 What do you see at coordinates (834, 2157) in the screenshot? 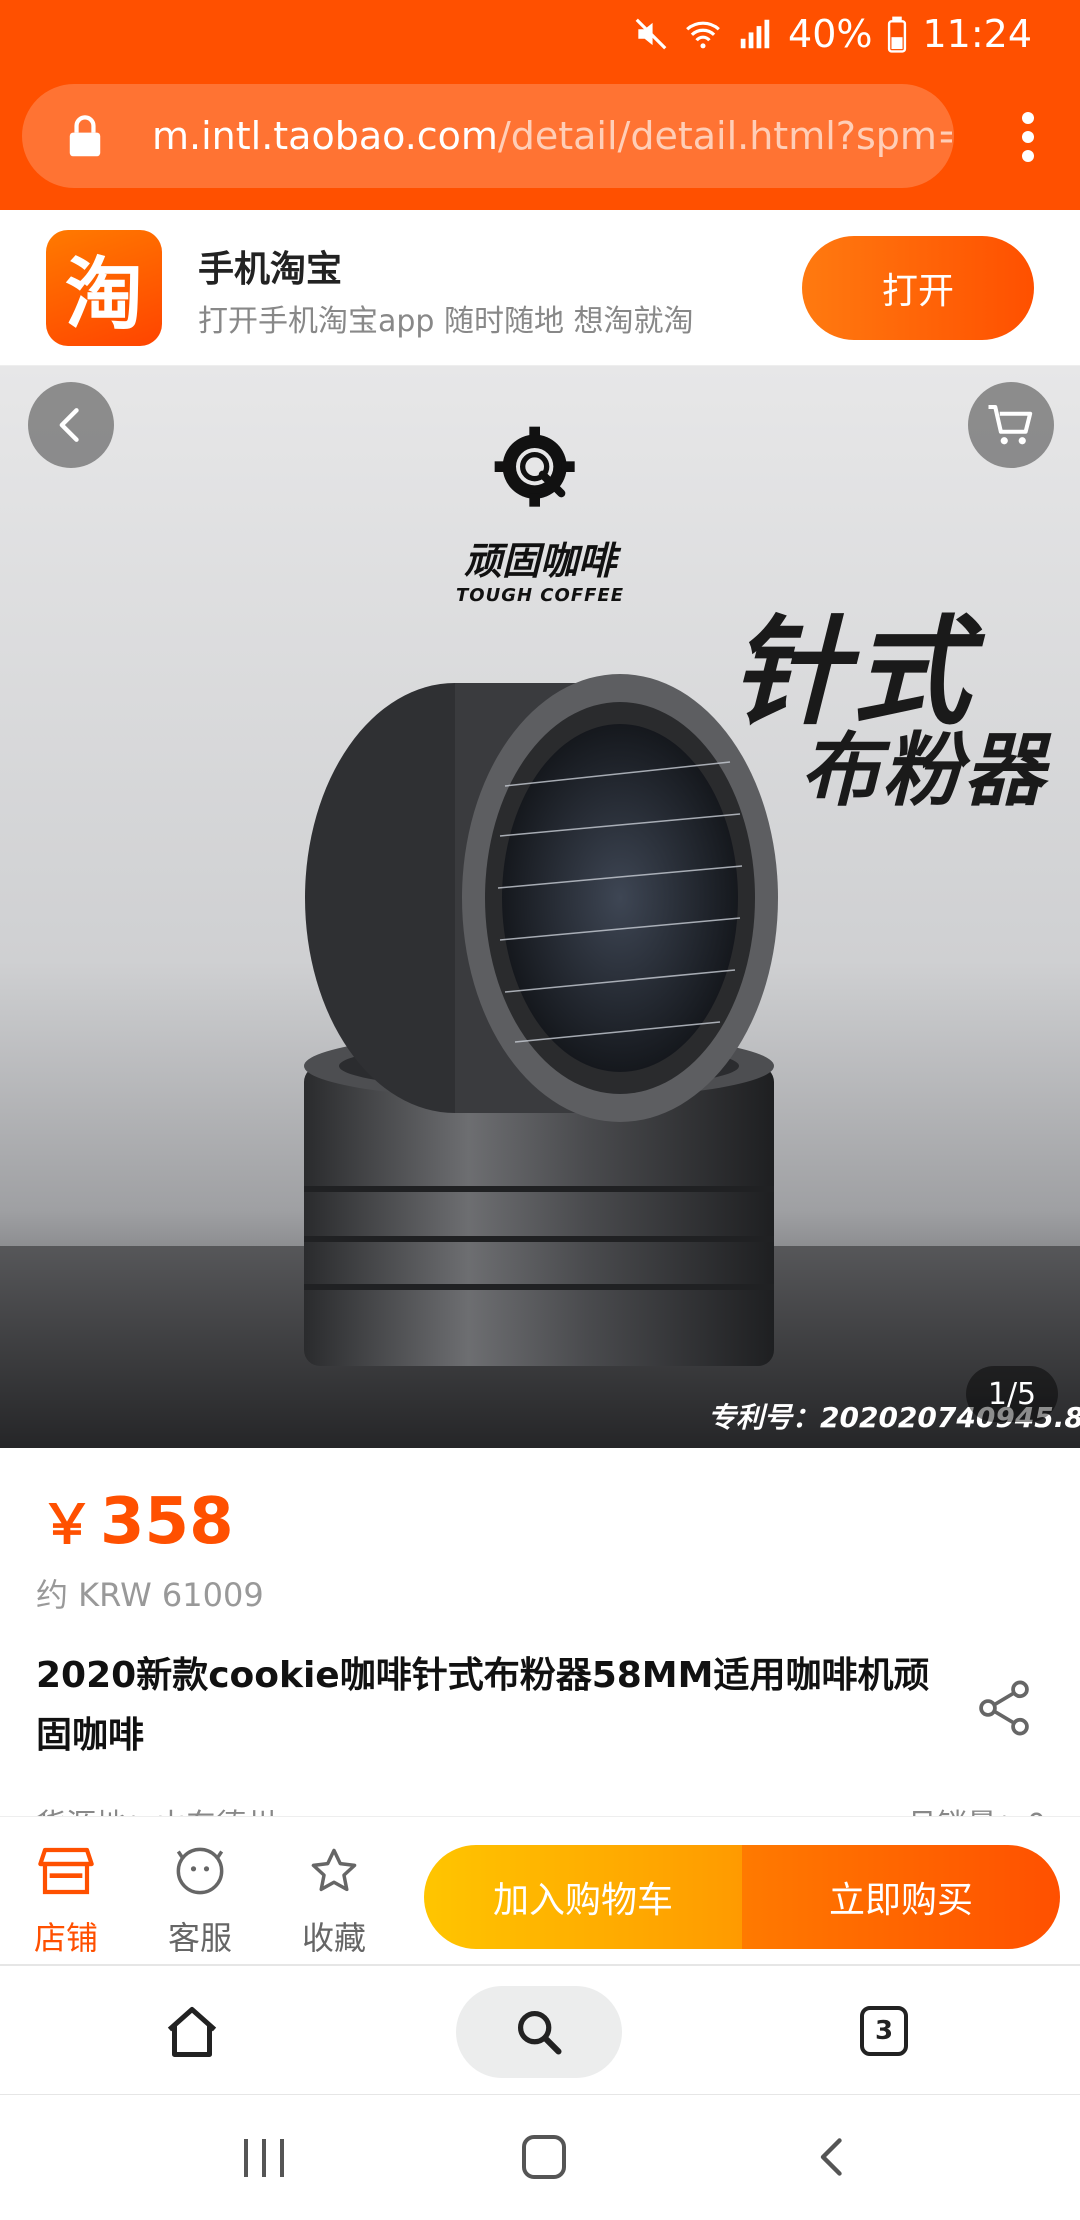
I see `back-nav-icon` at bounding box center [834, 2157].